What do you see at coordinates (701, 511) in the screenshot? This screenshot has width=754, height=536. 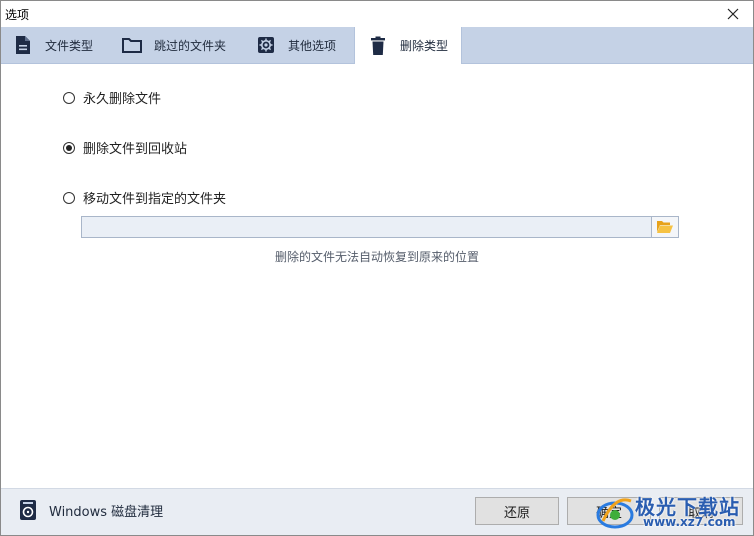 I see `cancel-button: 取消` at bounding box center [701, 511].